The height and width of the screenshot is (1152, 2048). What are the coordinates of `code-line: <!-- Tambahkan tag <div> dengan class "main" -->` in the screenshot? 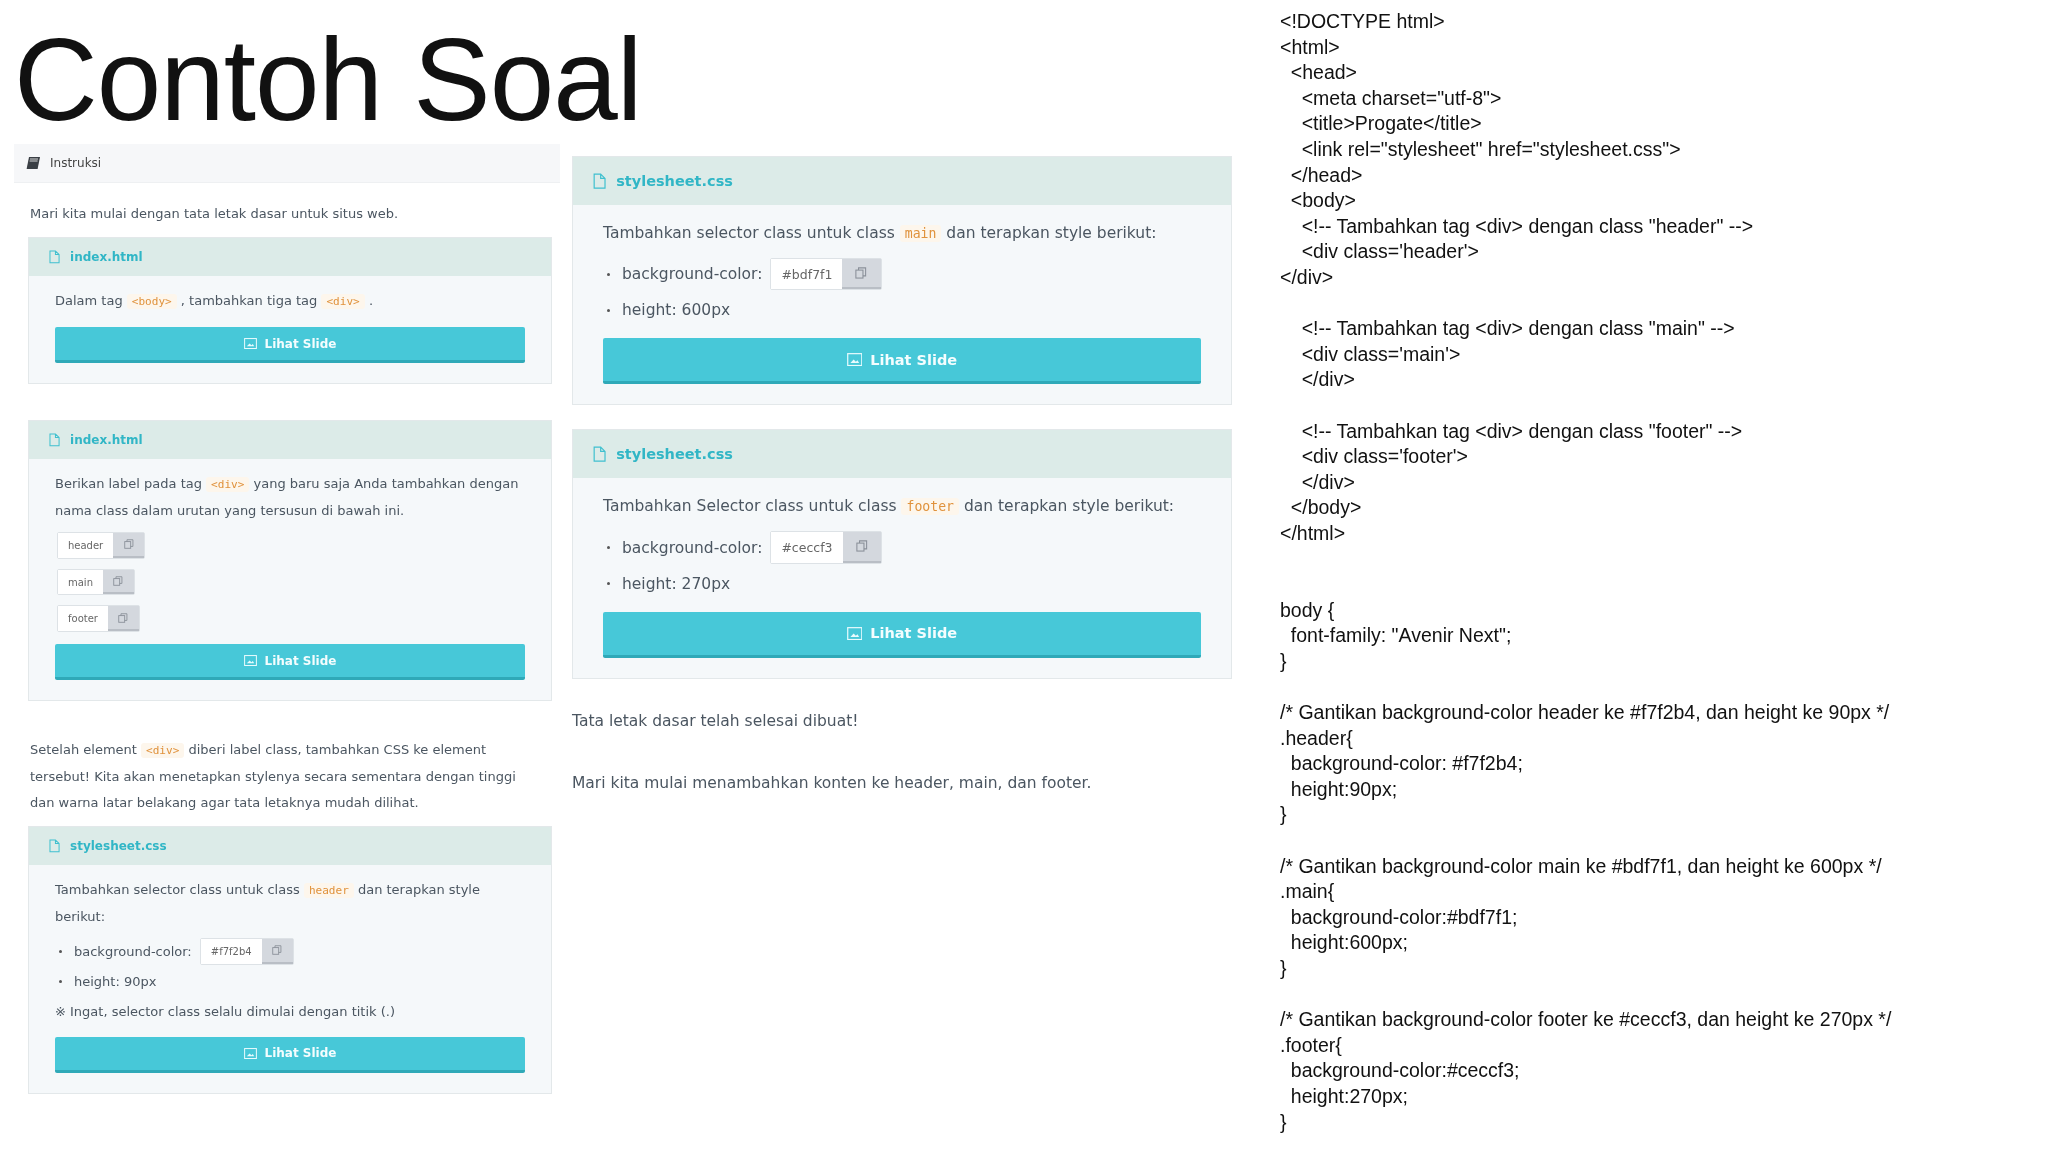 It's located at (1518, 329).